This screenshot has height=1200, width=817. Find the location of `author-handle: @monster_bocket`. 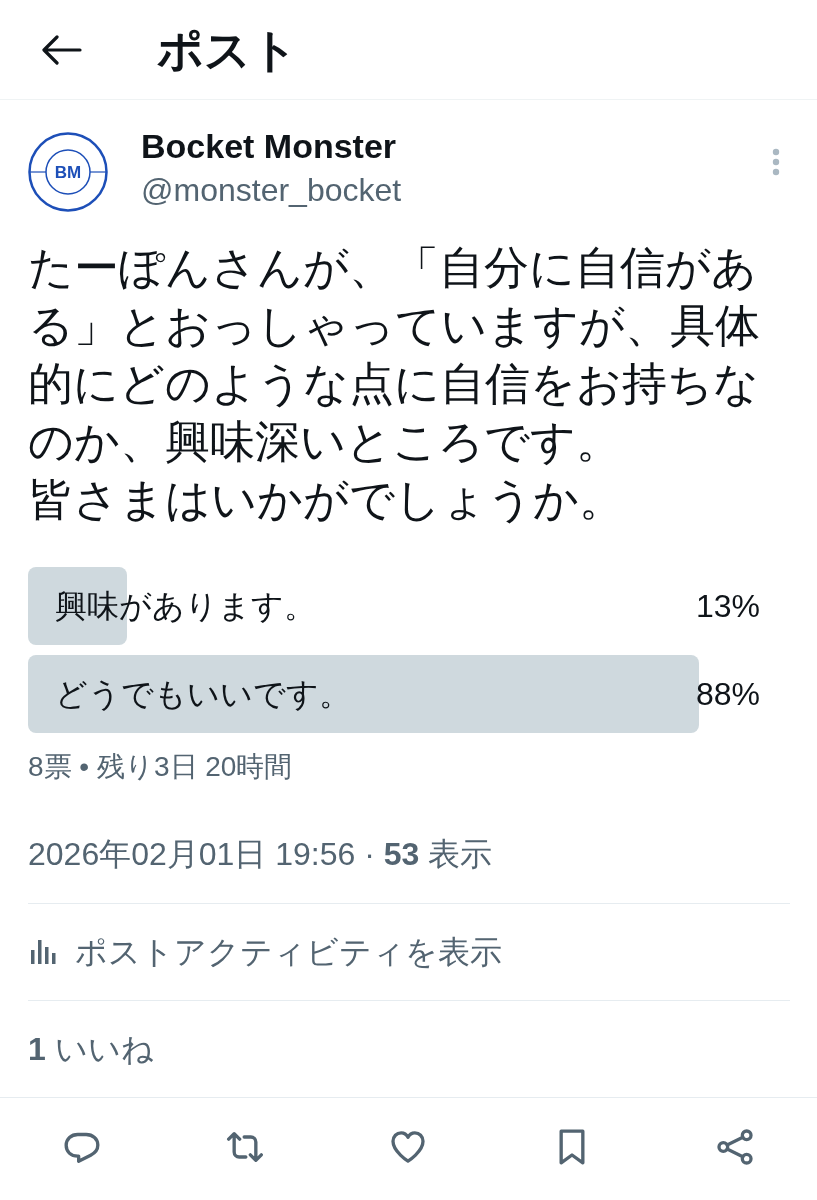

author-handle: @monster_bocket is located at coordinates (271, 190).